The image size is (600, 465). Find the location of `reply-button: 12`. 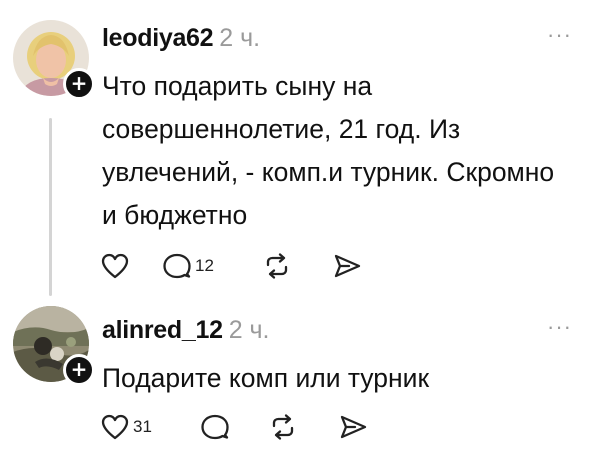

reply-button: 12 is located at coordinates (212, 266).